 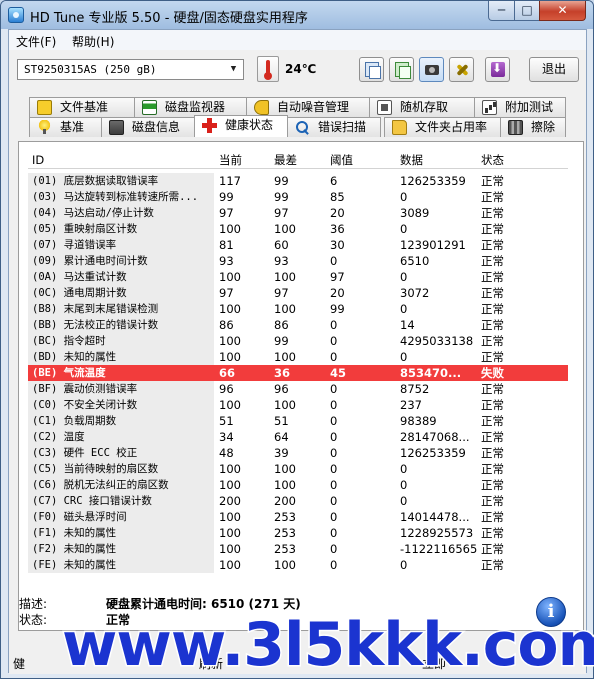 What do you see at coordinates (404, 565) in the screenshot?
I see `raw-data-value: 0` at bounding box center [404, 565].